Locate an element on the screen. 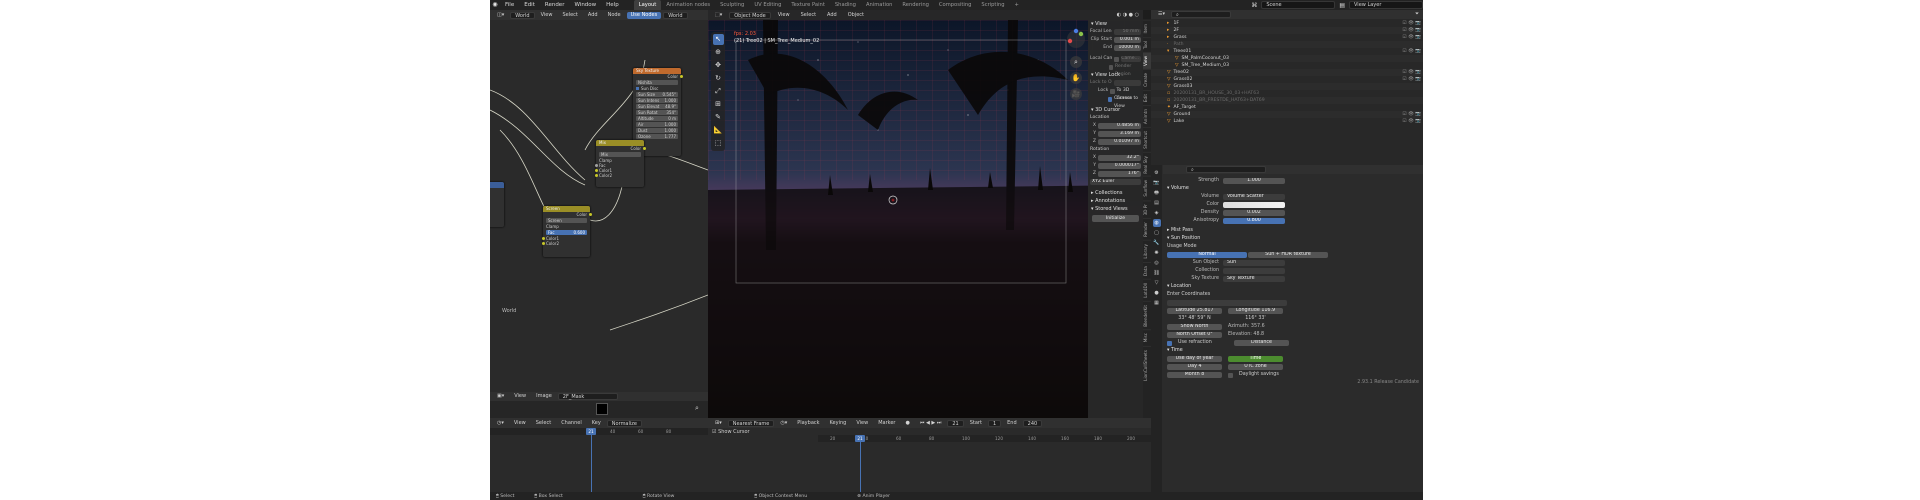 Image resolution: width=1920 pixels, height=500 pixels. object-tab-icon: ▢ is located at coordinates (1157, 233).